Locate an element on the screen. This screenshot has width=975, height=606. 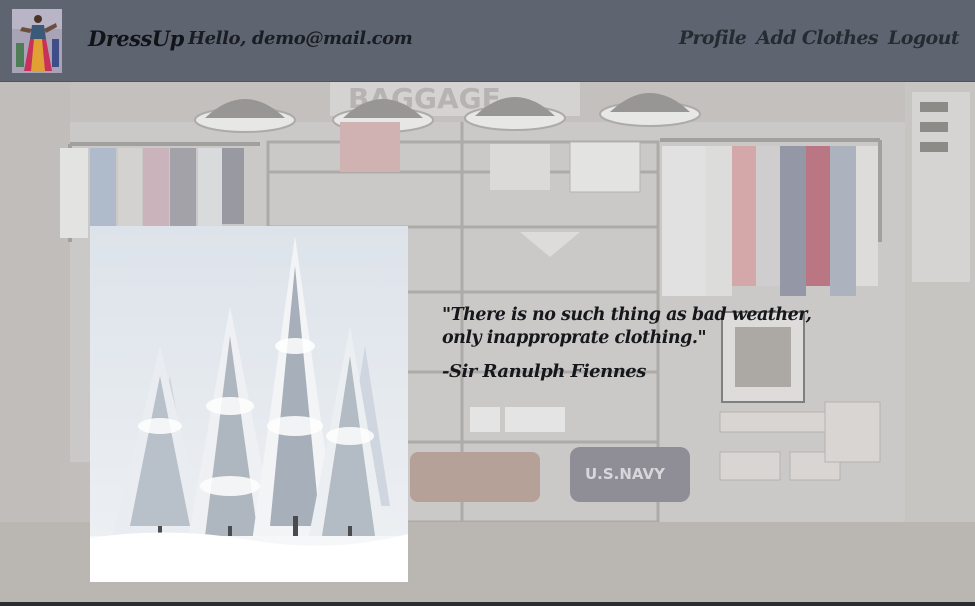
nav-links: Profile Add Clothes Logout is located at coordinates (819, 38).